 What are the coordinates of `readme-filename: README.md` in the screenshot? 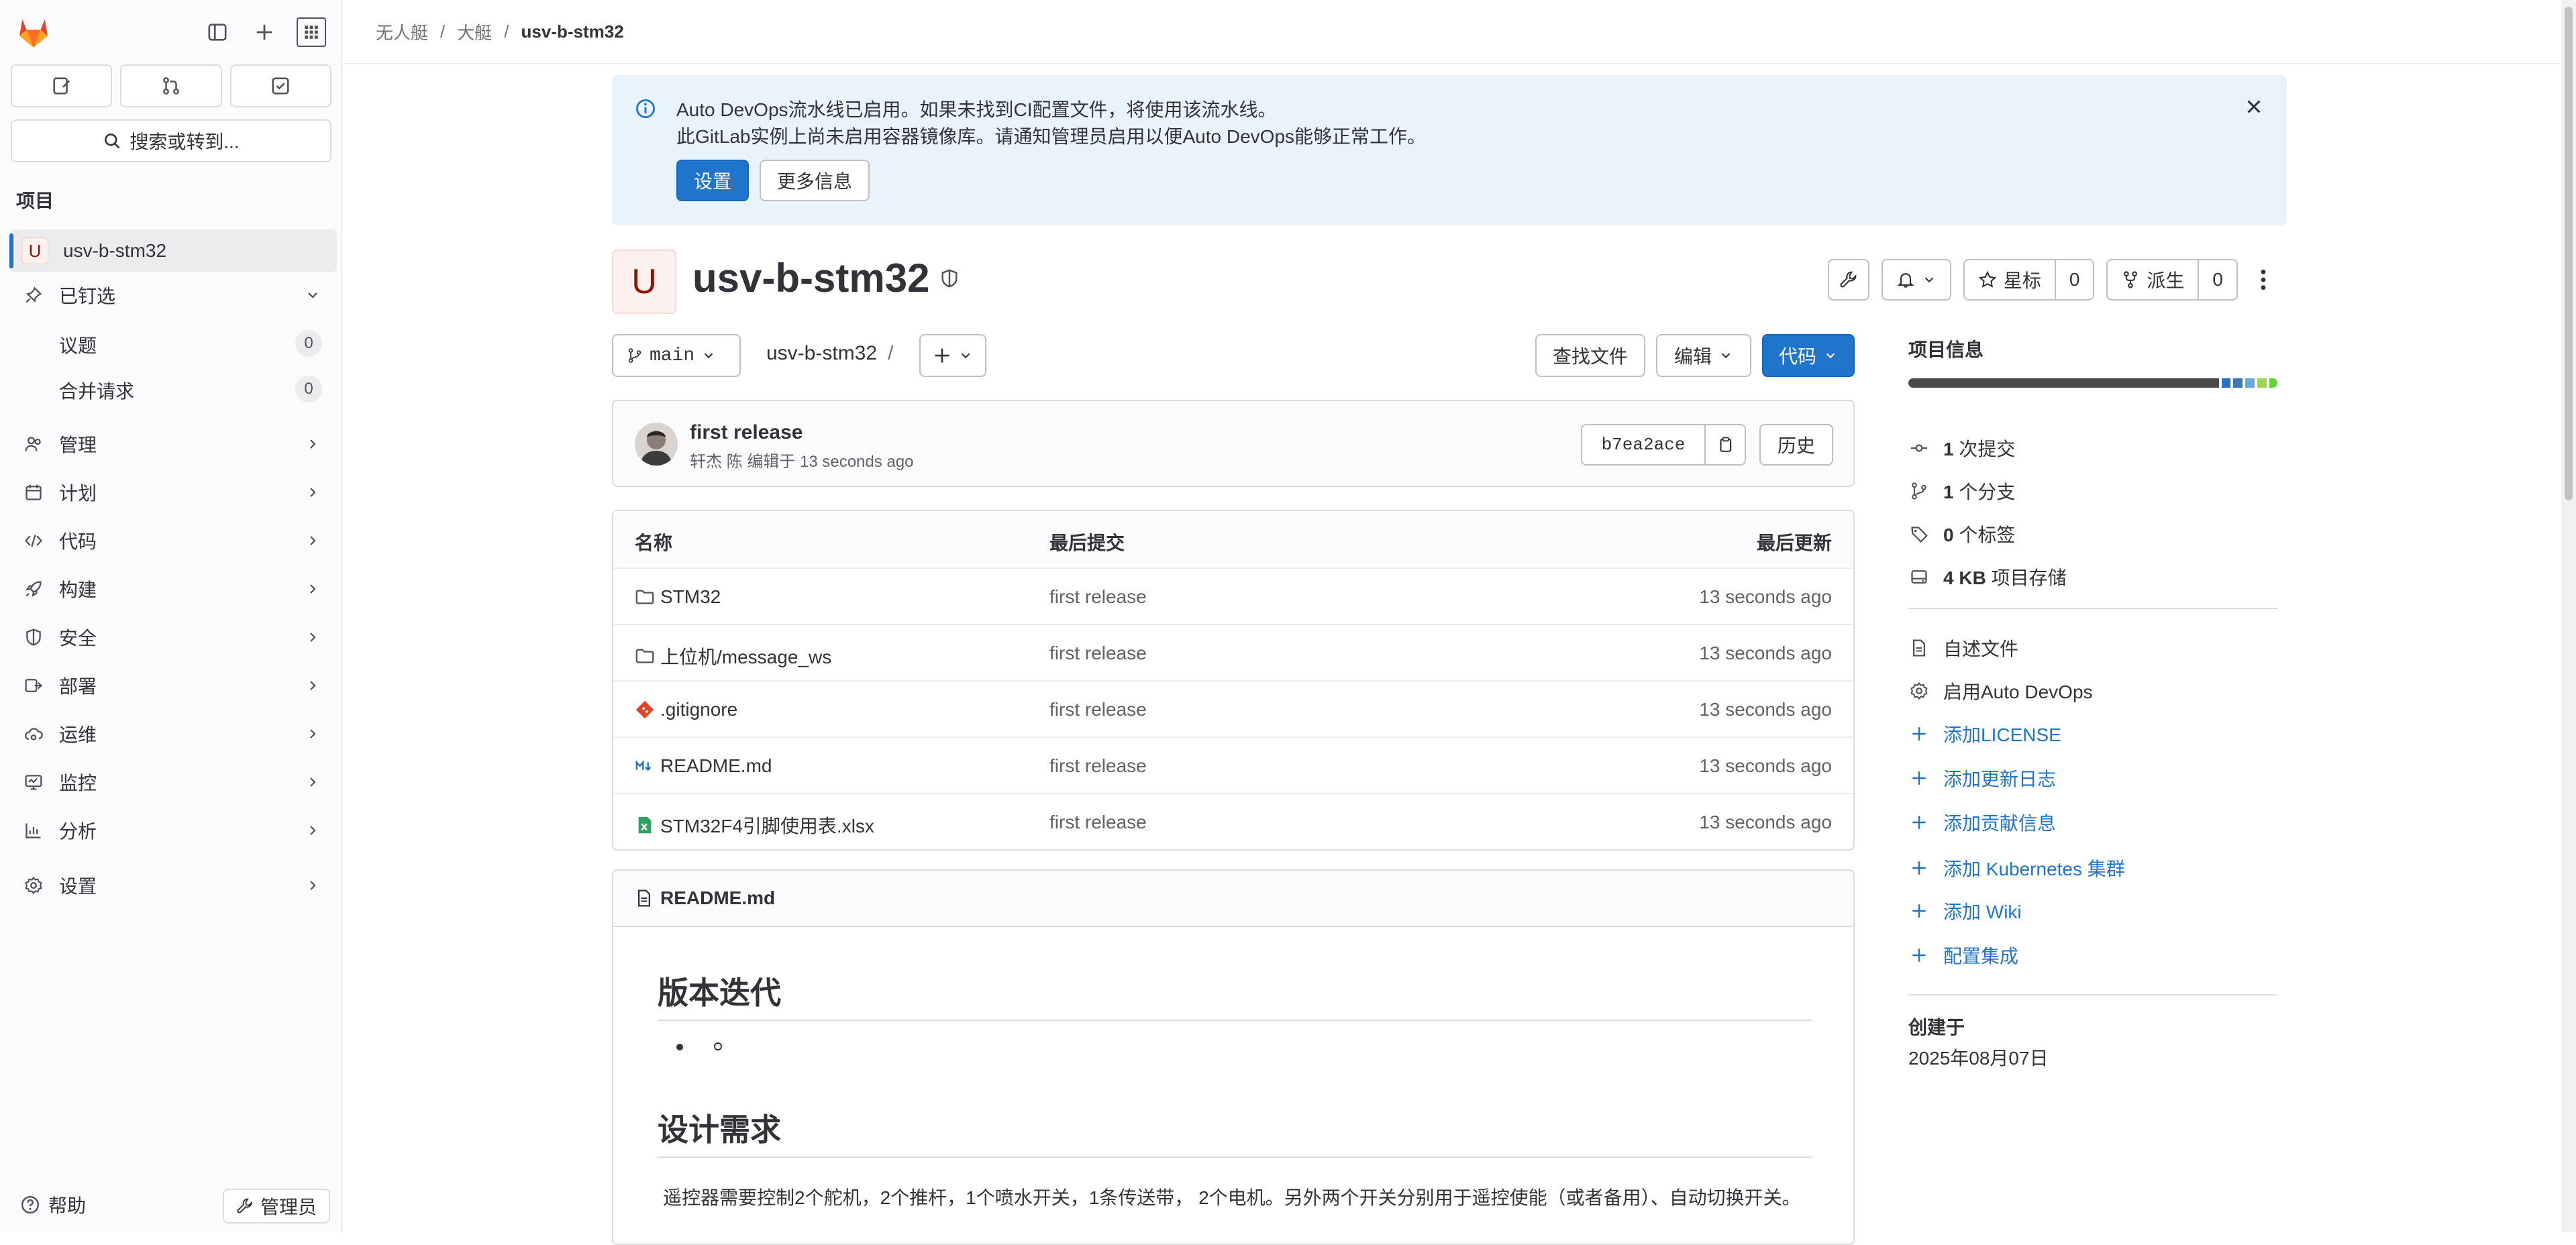 It's located at (717, 898).